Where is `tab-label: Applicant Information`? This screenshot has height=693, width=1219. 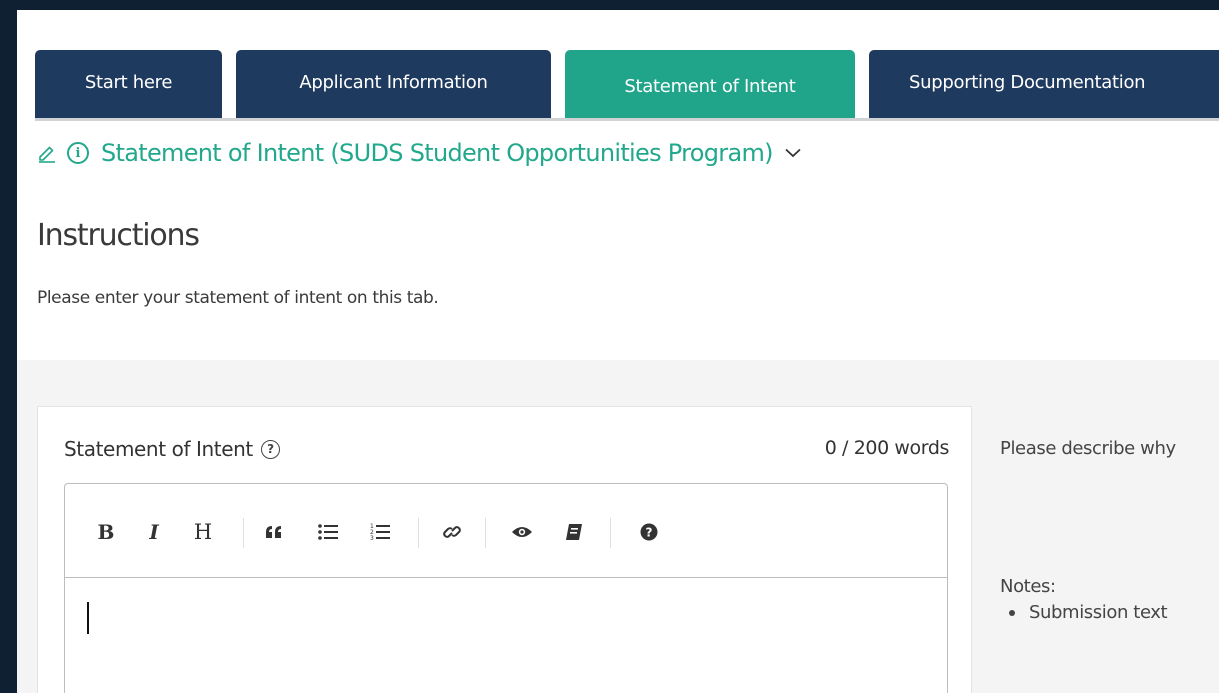
tab-label: Applicant Information is located at coordinates (393, 82).